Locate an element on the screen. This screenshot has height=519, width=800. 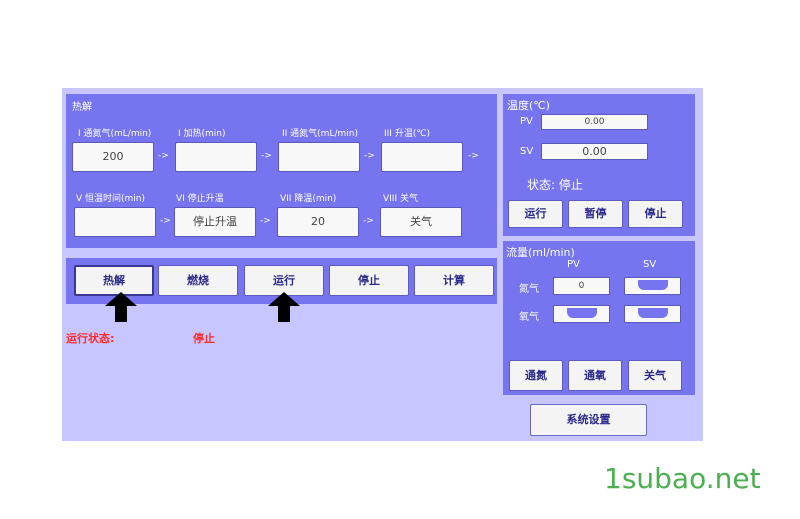
step3-field is located at coordinates (319, 157).